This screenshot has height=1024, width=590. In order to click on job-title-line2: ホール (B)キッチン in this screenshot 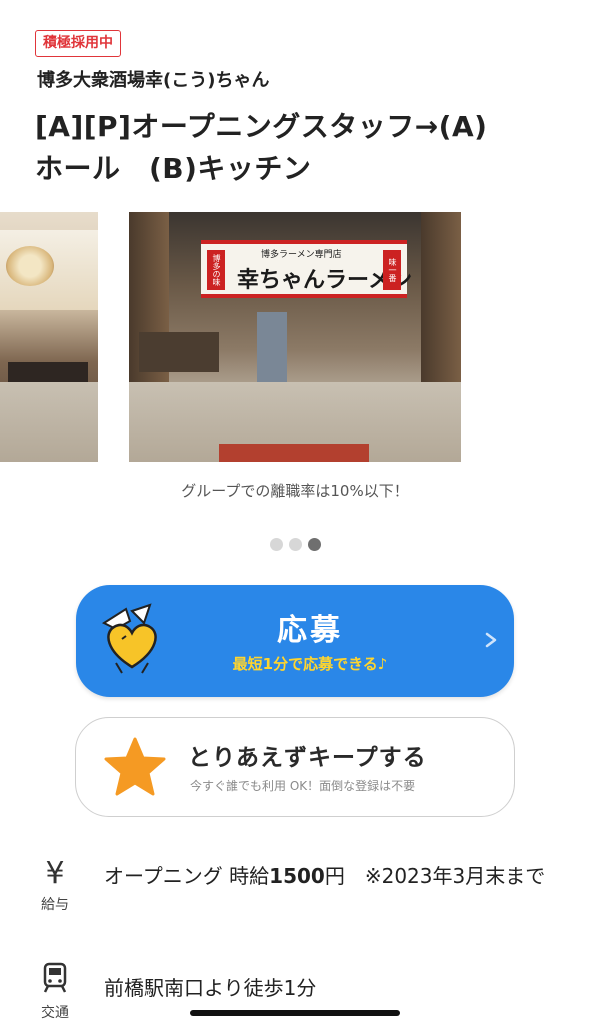, I will do `click(173, 168)`.